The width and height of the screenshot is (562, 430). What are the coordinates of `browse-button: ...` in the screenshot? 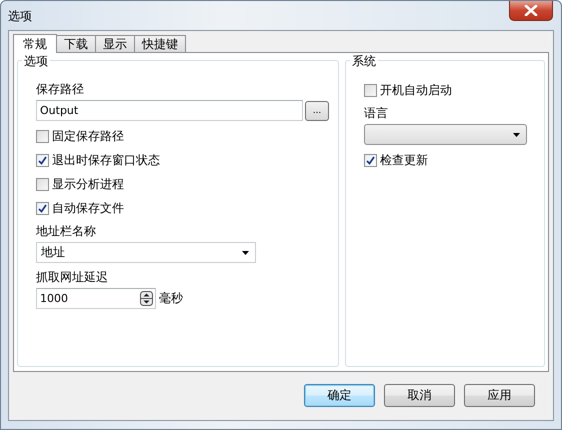 It's located at (317, 110).